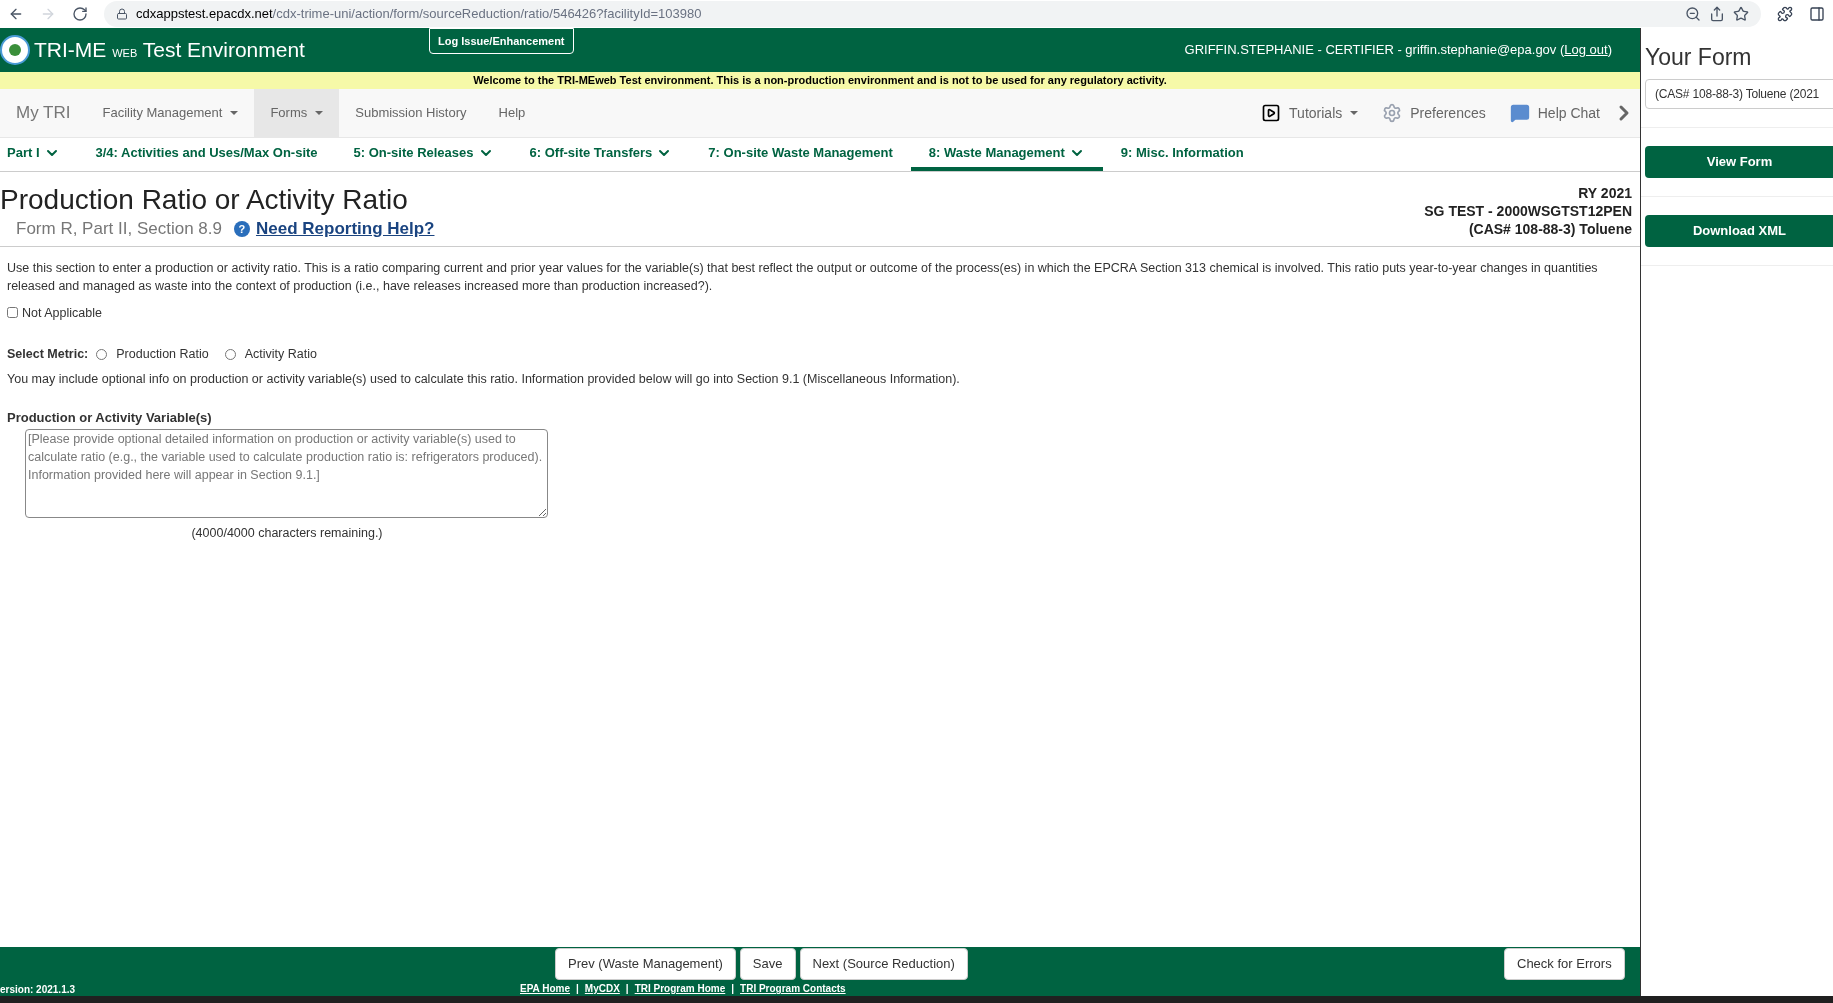 The width and height of the screenshot is (1833, 1003). What do you see at coordinates (820, 80) in the screenshot?
I see `test-environment-banner: Welcome to the TRI-MEweb Test environment. This is a non-production environment and is not to be used for any regulatory activity.` at bounding box center [820, 80].